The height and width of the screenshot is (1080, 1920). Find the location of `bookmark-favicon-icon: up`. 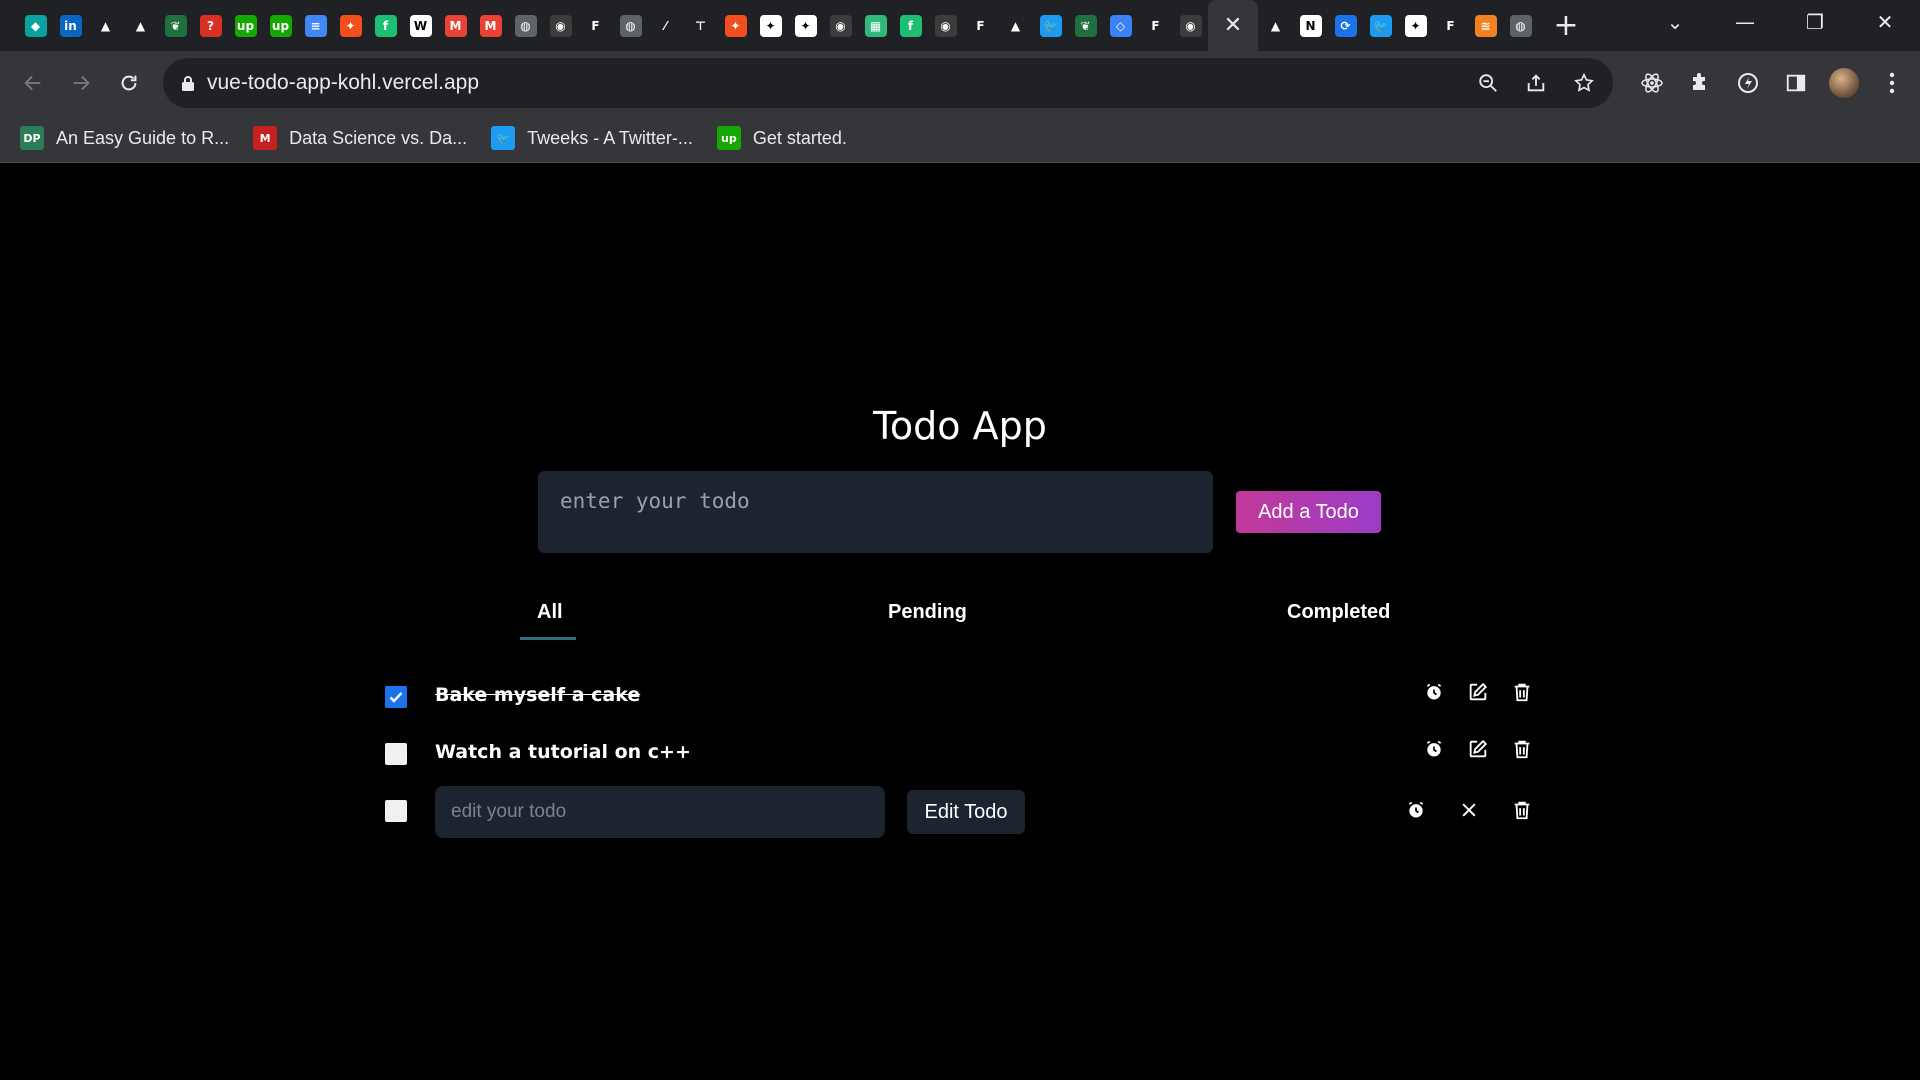

bookmark-favicon-icon: up is located at coordinates (728, 138).